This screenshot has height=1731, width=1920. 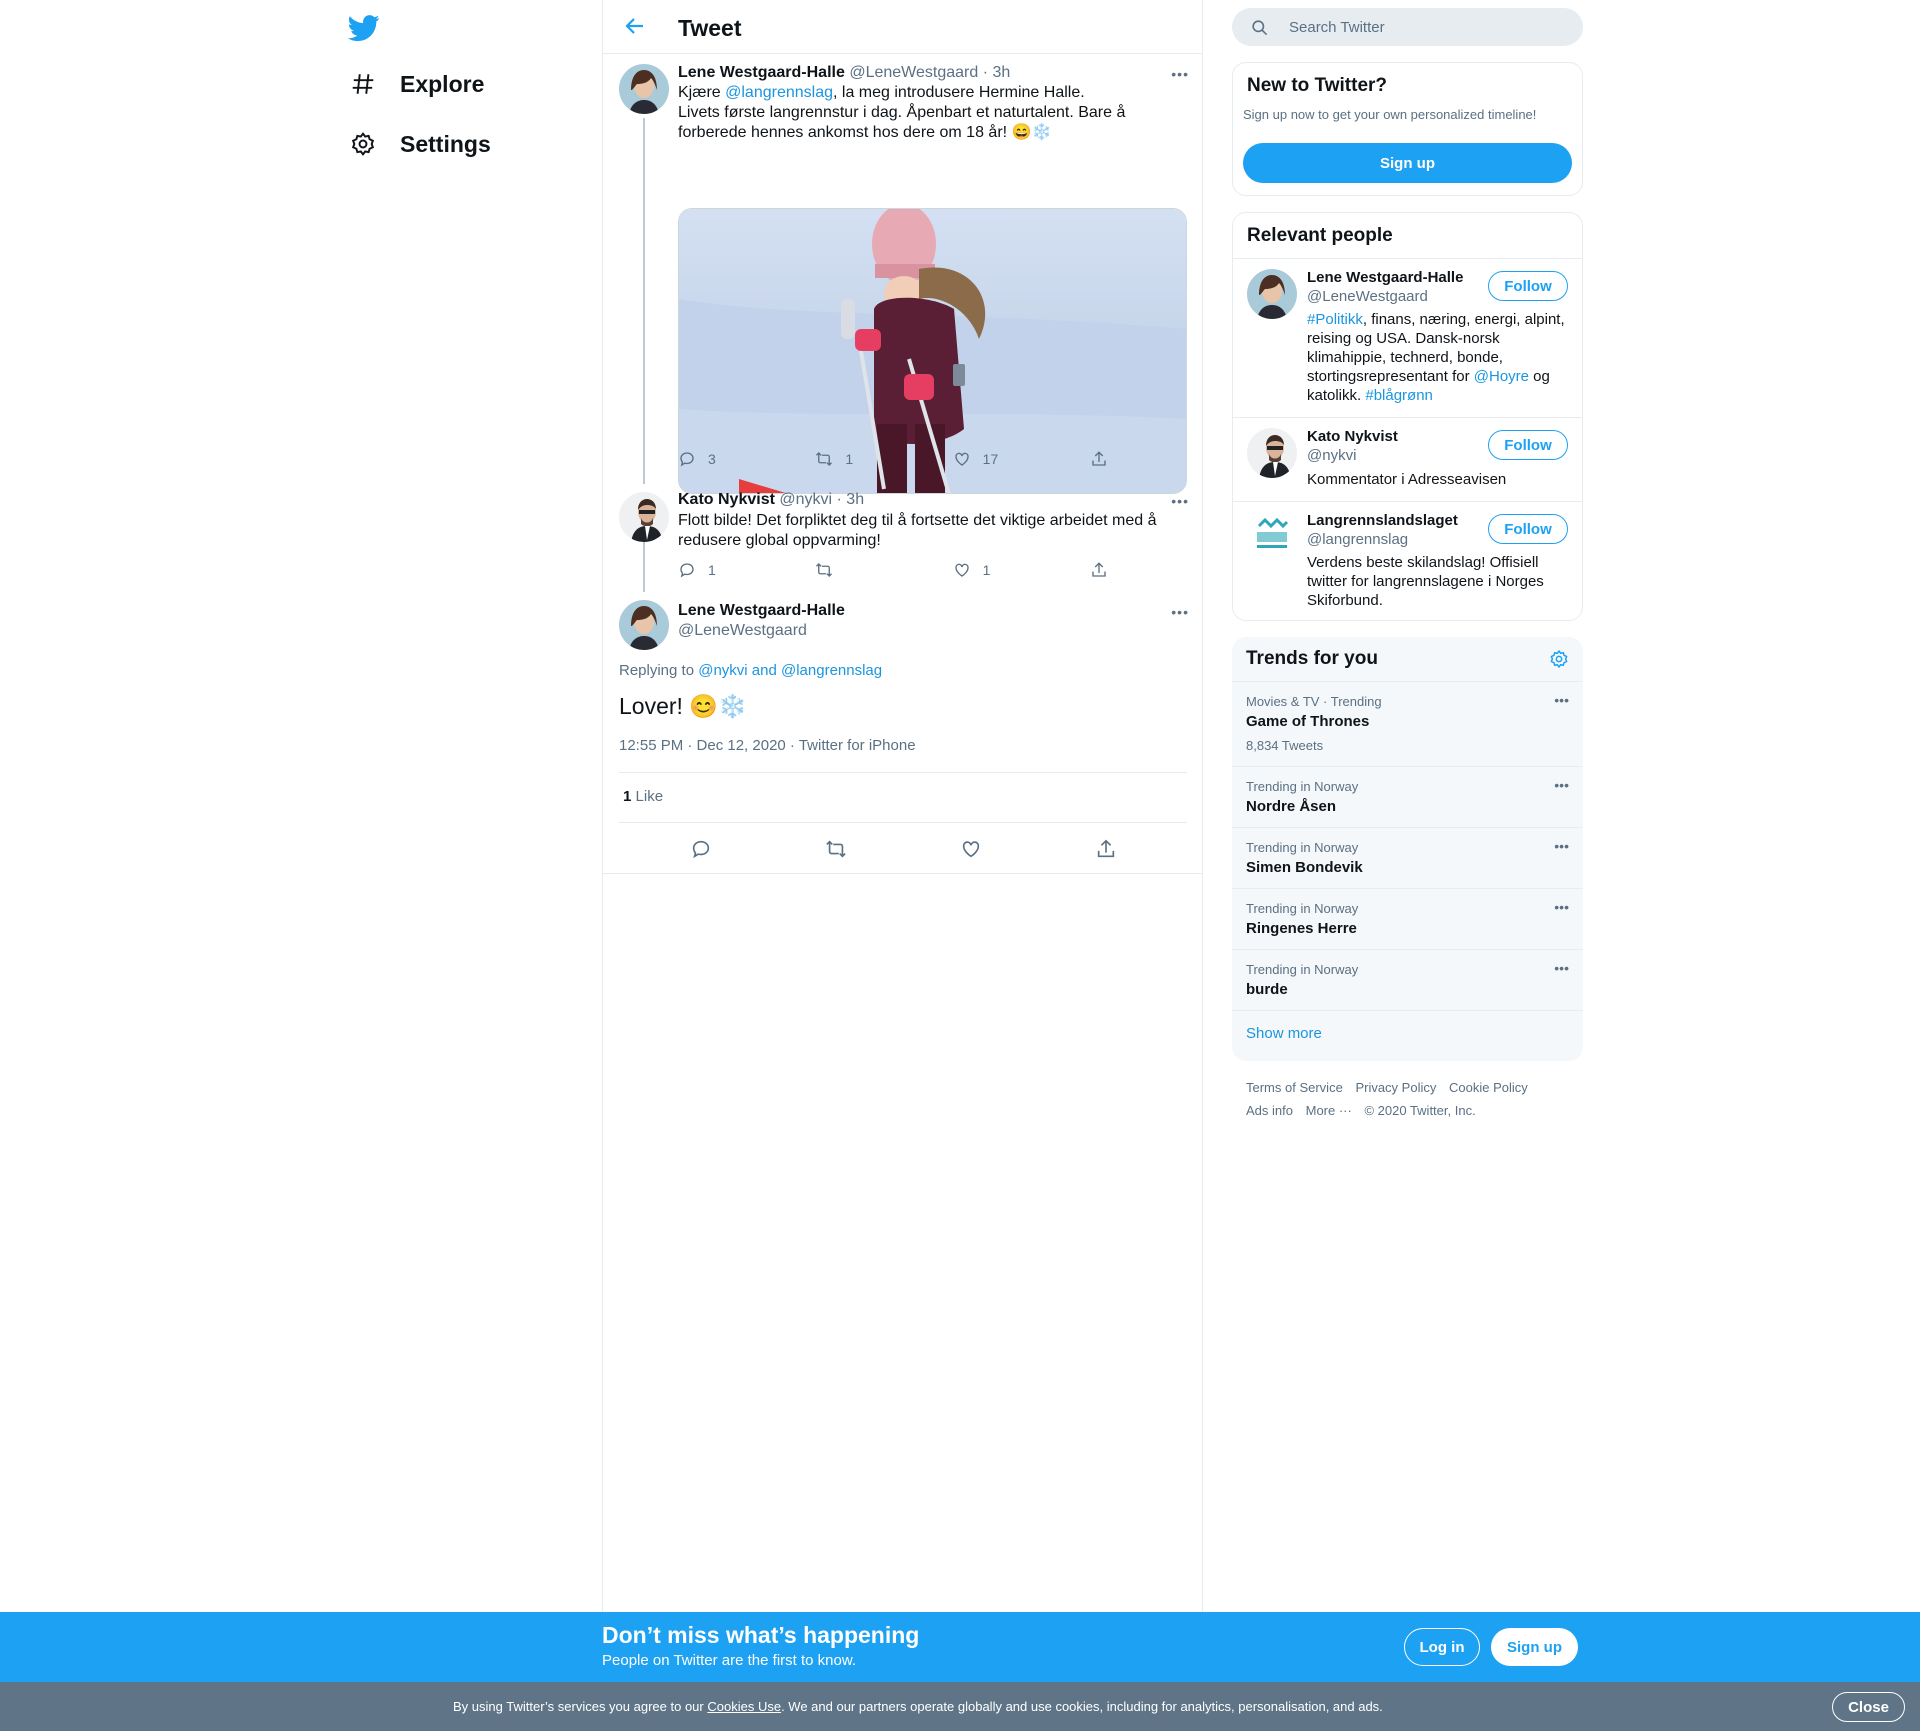 I want to click on author-handle: @nykvi, so click(x=805, y=499).